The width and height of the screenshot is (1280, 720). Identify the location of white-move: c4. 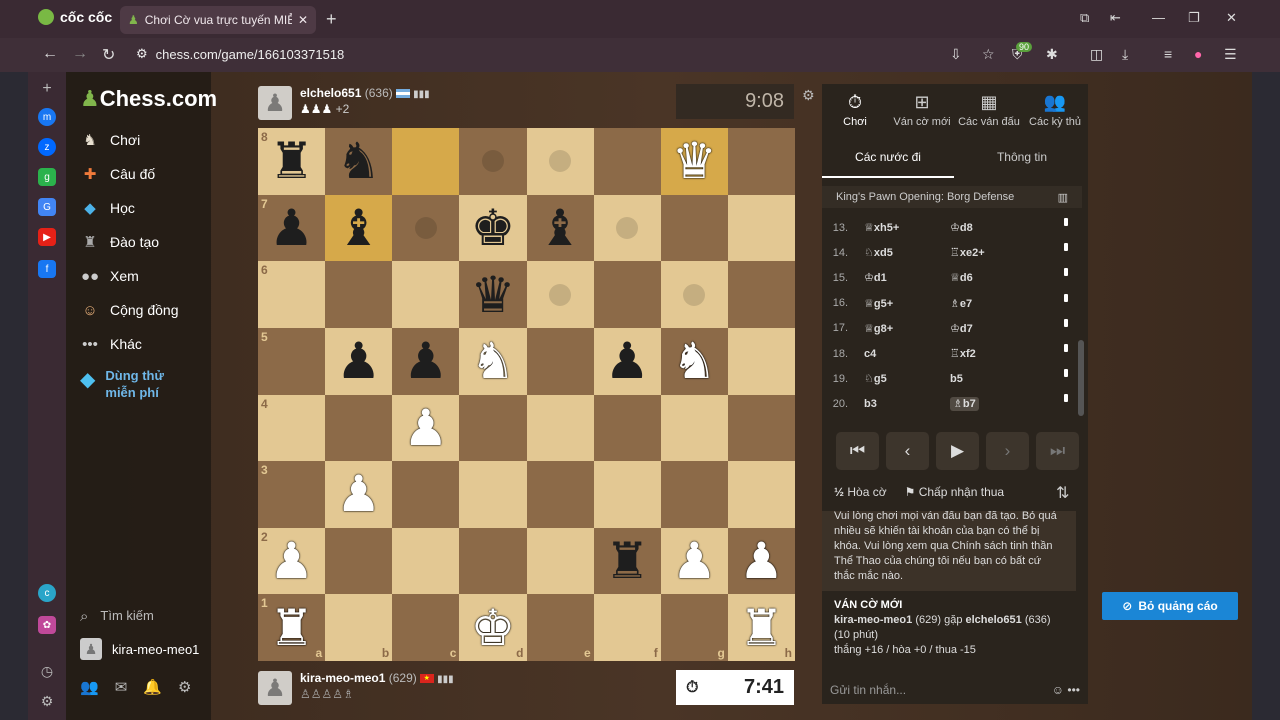
(897, 354).